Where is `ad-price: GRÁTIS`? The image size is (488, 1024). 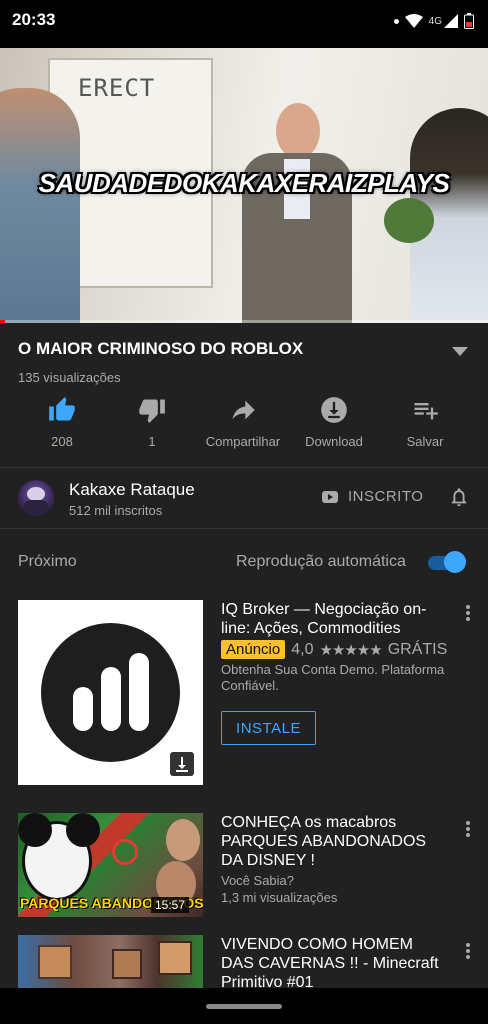 ad-price: GRÁTIS is located at coordinates (417, 649).